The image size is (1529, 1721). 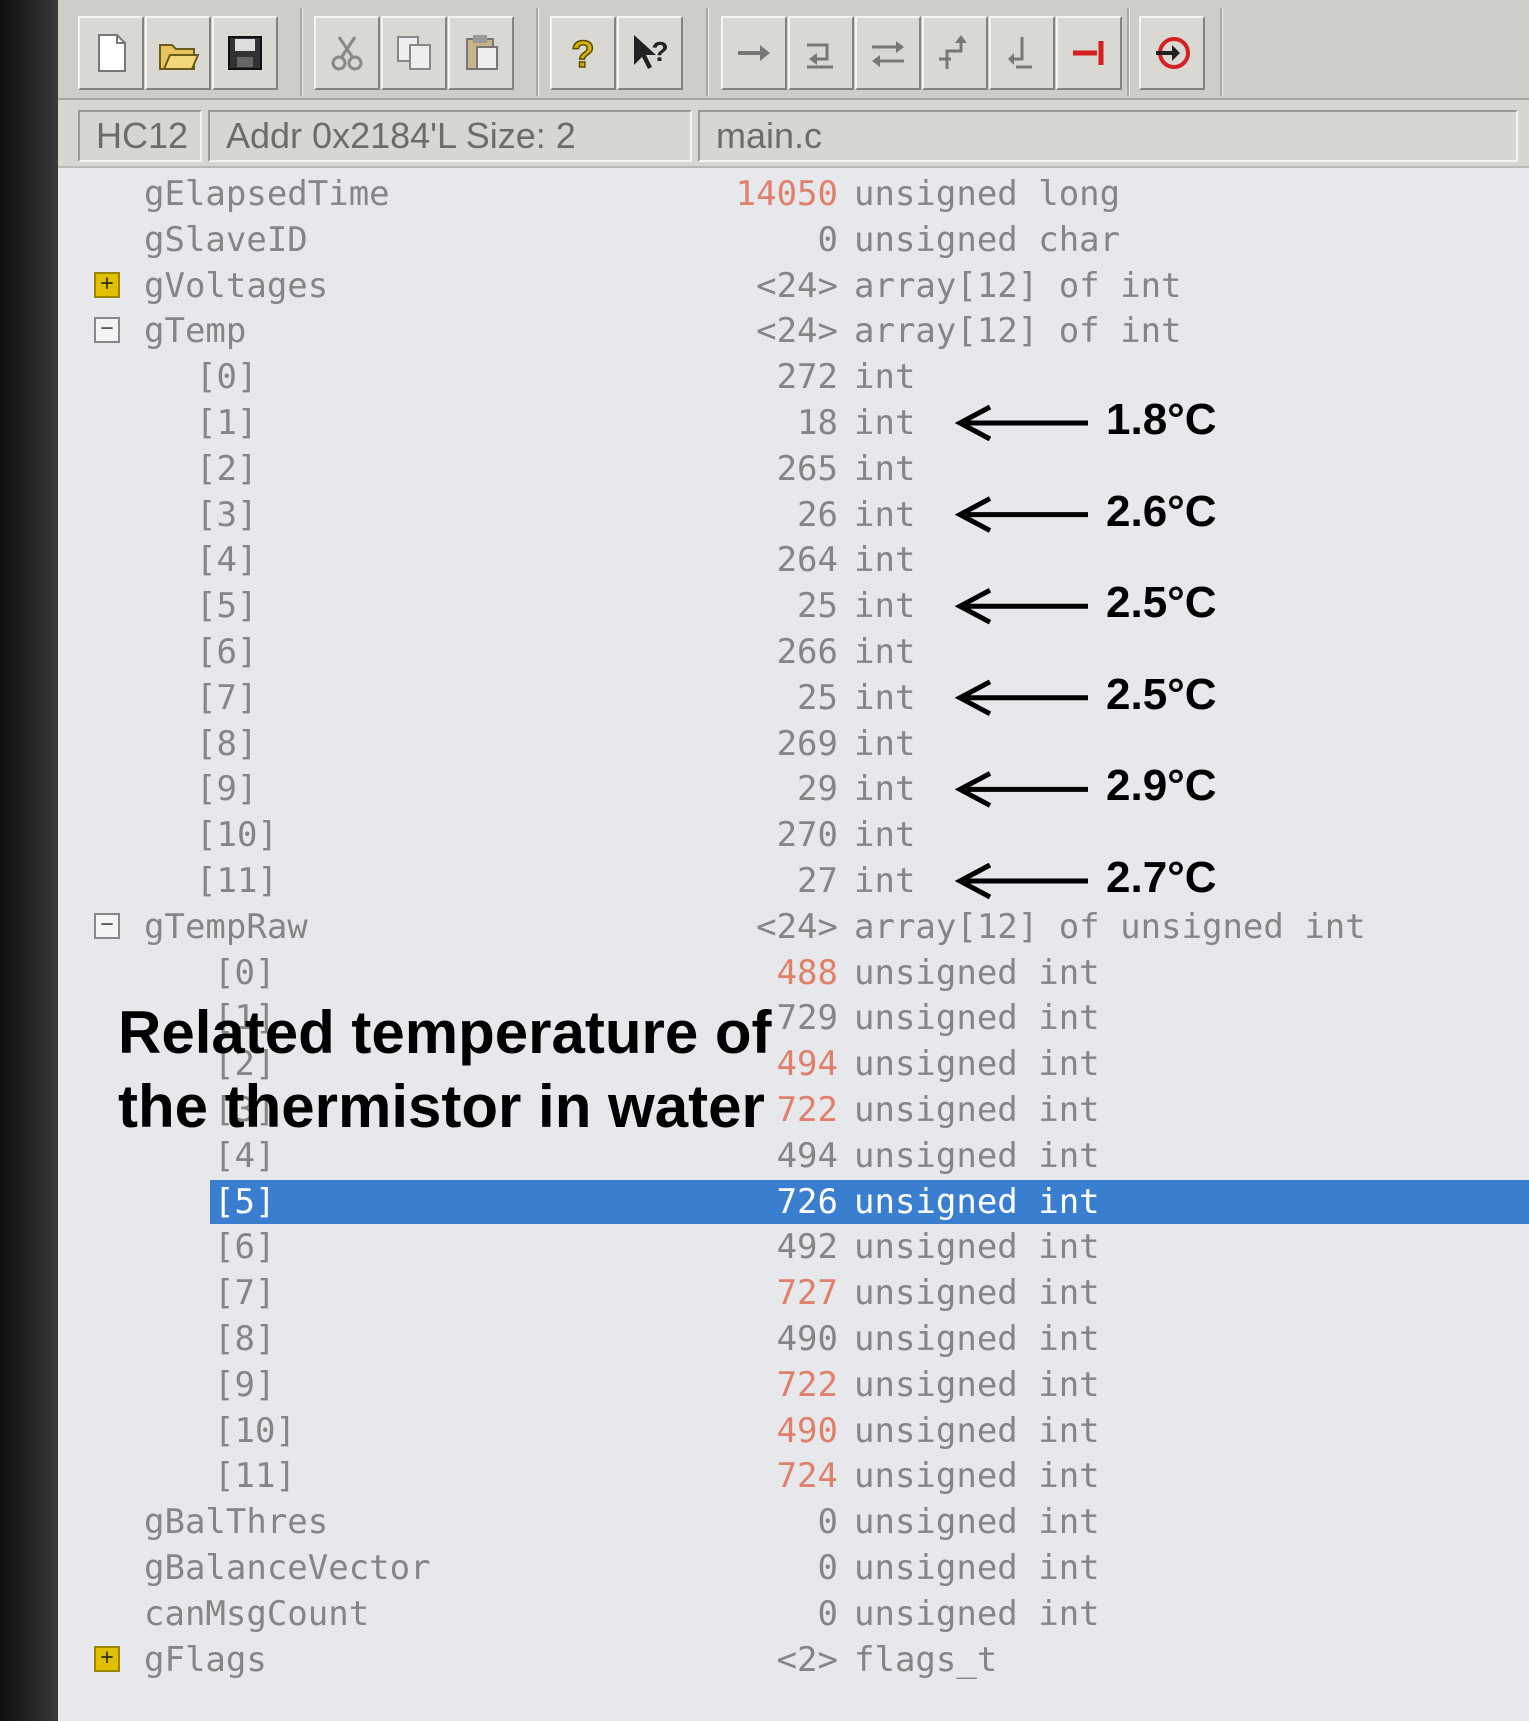 I want to click on variable-value: 26, so click(x=783, y=515).